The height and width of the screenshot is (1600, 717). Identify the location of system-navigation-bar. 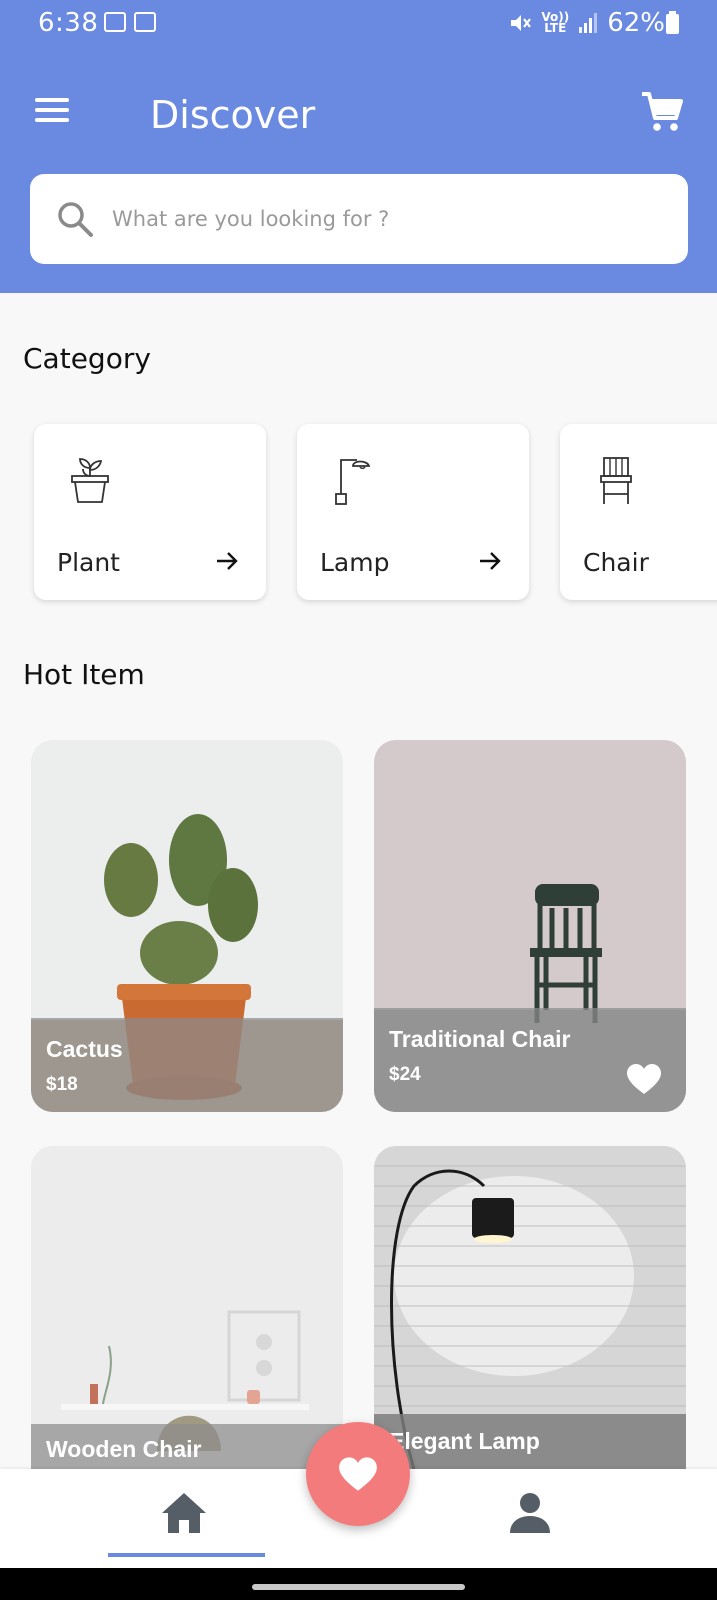
(358, 1584).